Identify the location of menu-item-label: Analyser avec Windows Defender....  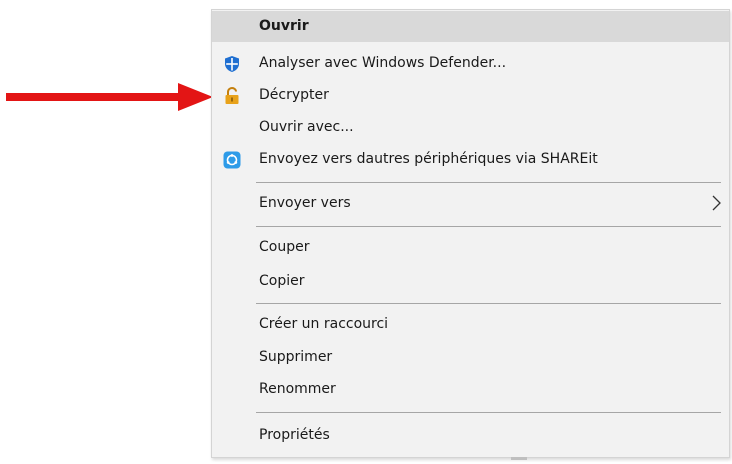
(383, 63).